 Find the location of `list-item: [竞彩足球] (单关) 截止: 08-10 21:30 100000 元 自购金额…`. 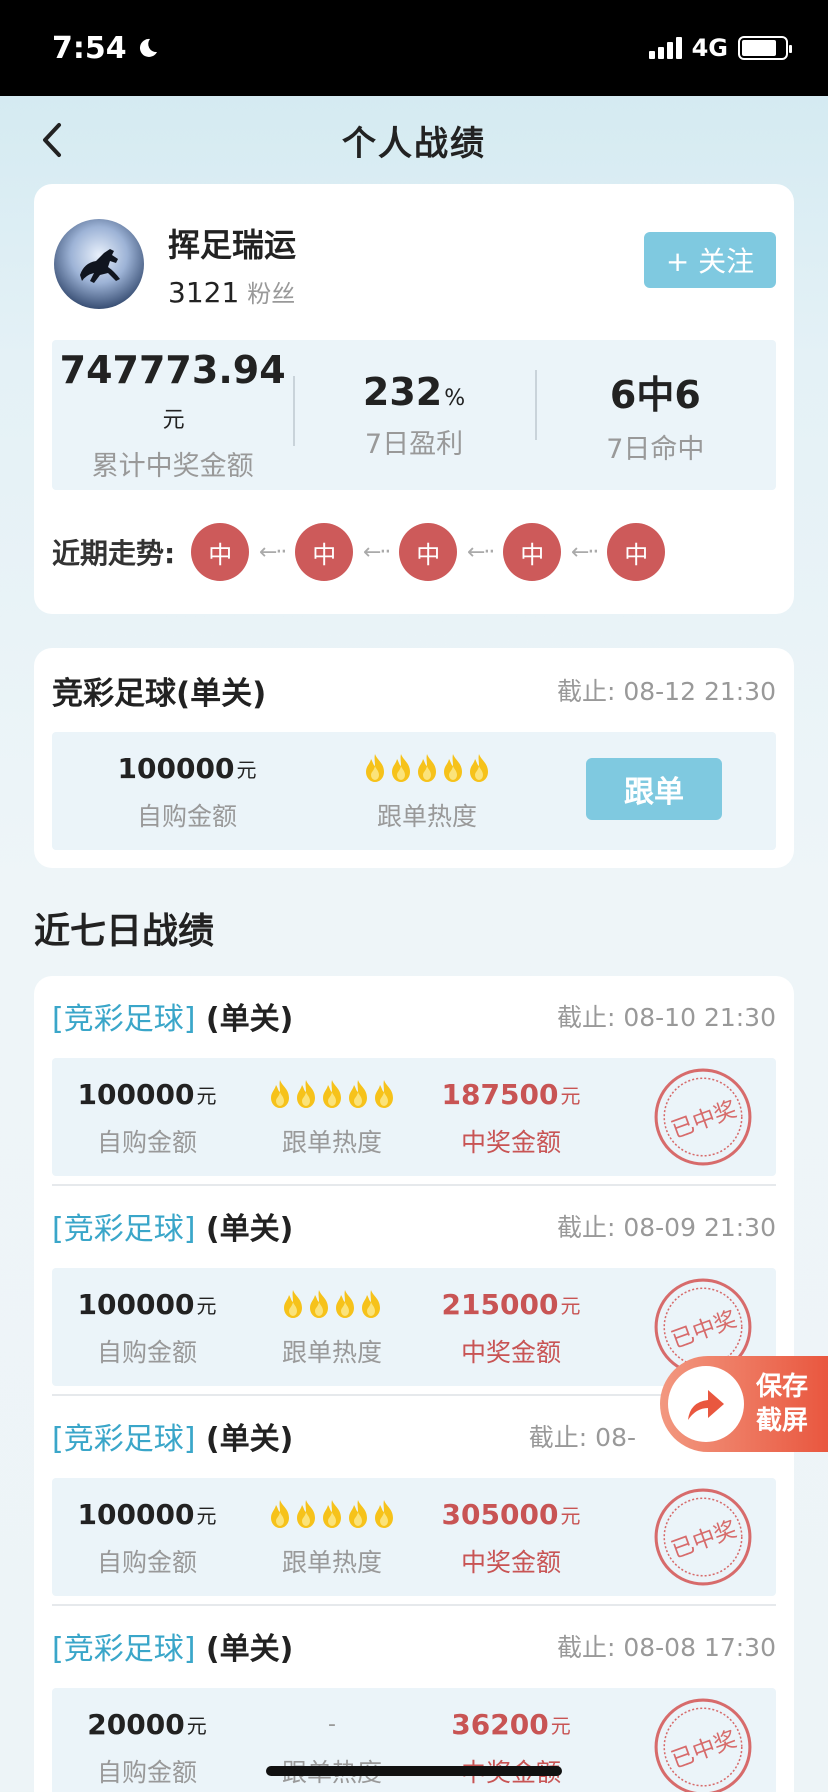

list-item: [竞彩足球] (单关) 截止: 08-10 21:30 100000 元 自购金额… is located at coordinates (414, 1081).